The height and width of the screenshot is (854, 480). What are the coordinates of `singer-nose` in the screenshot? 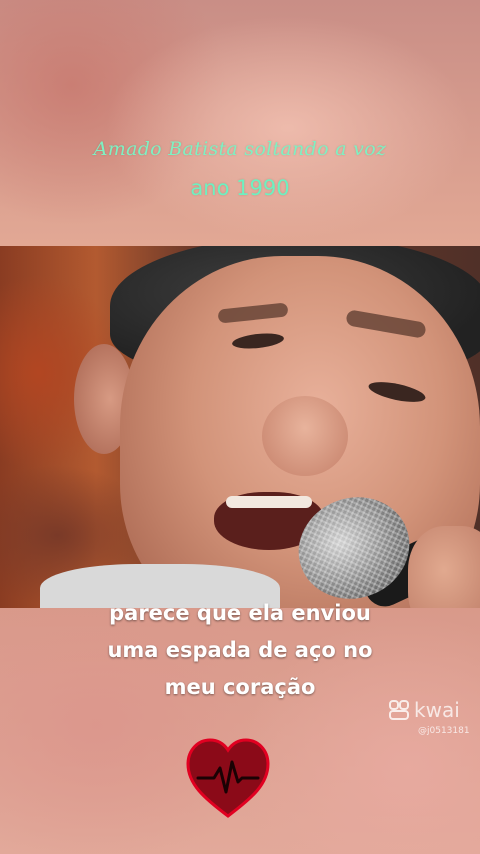 It's located at (305, 436).